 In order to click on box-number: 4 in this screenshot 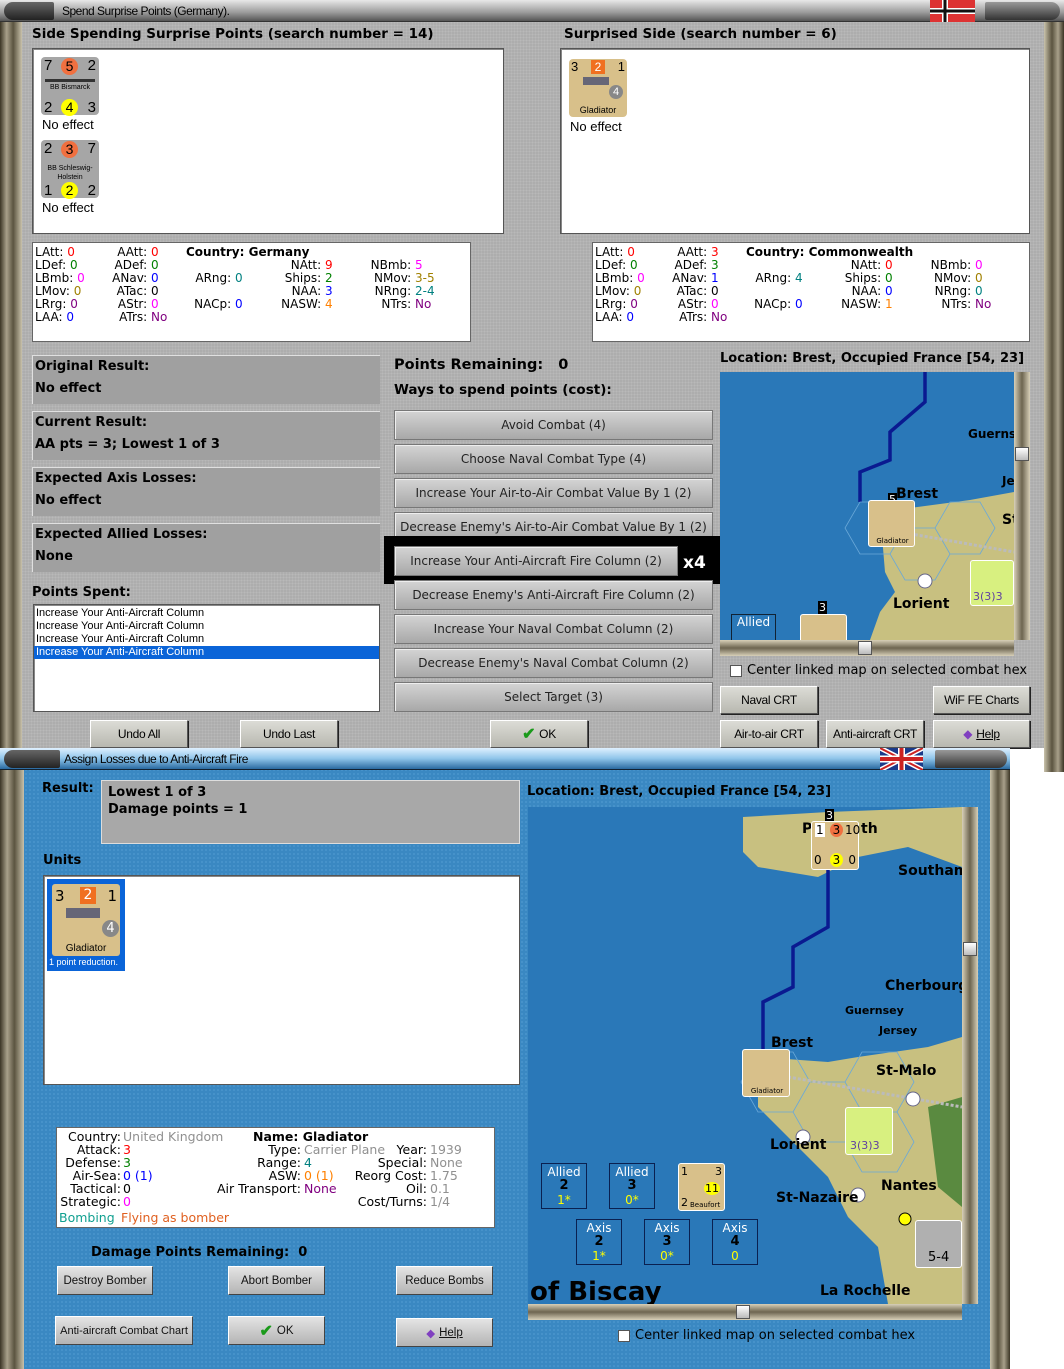, I will do `click(735, 1241)`.